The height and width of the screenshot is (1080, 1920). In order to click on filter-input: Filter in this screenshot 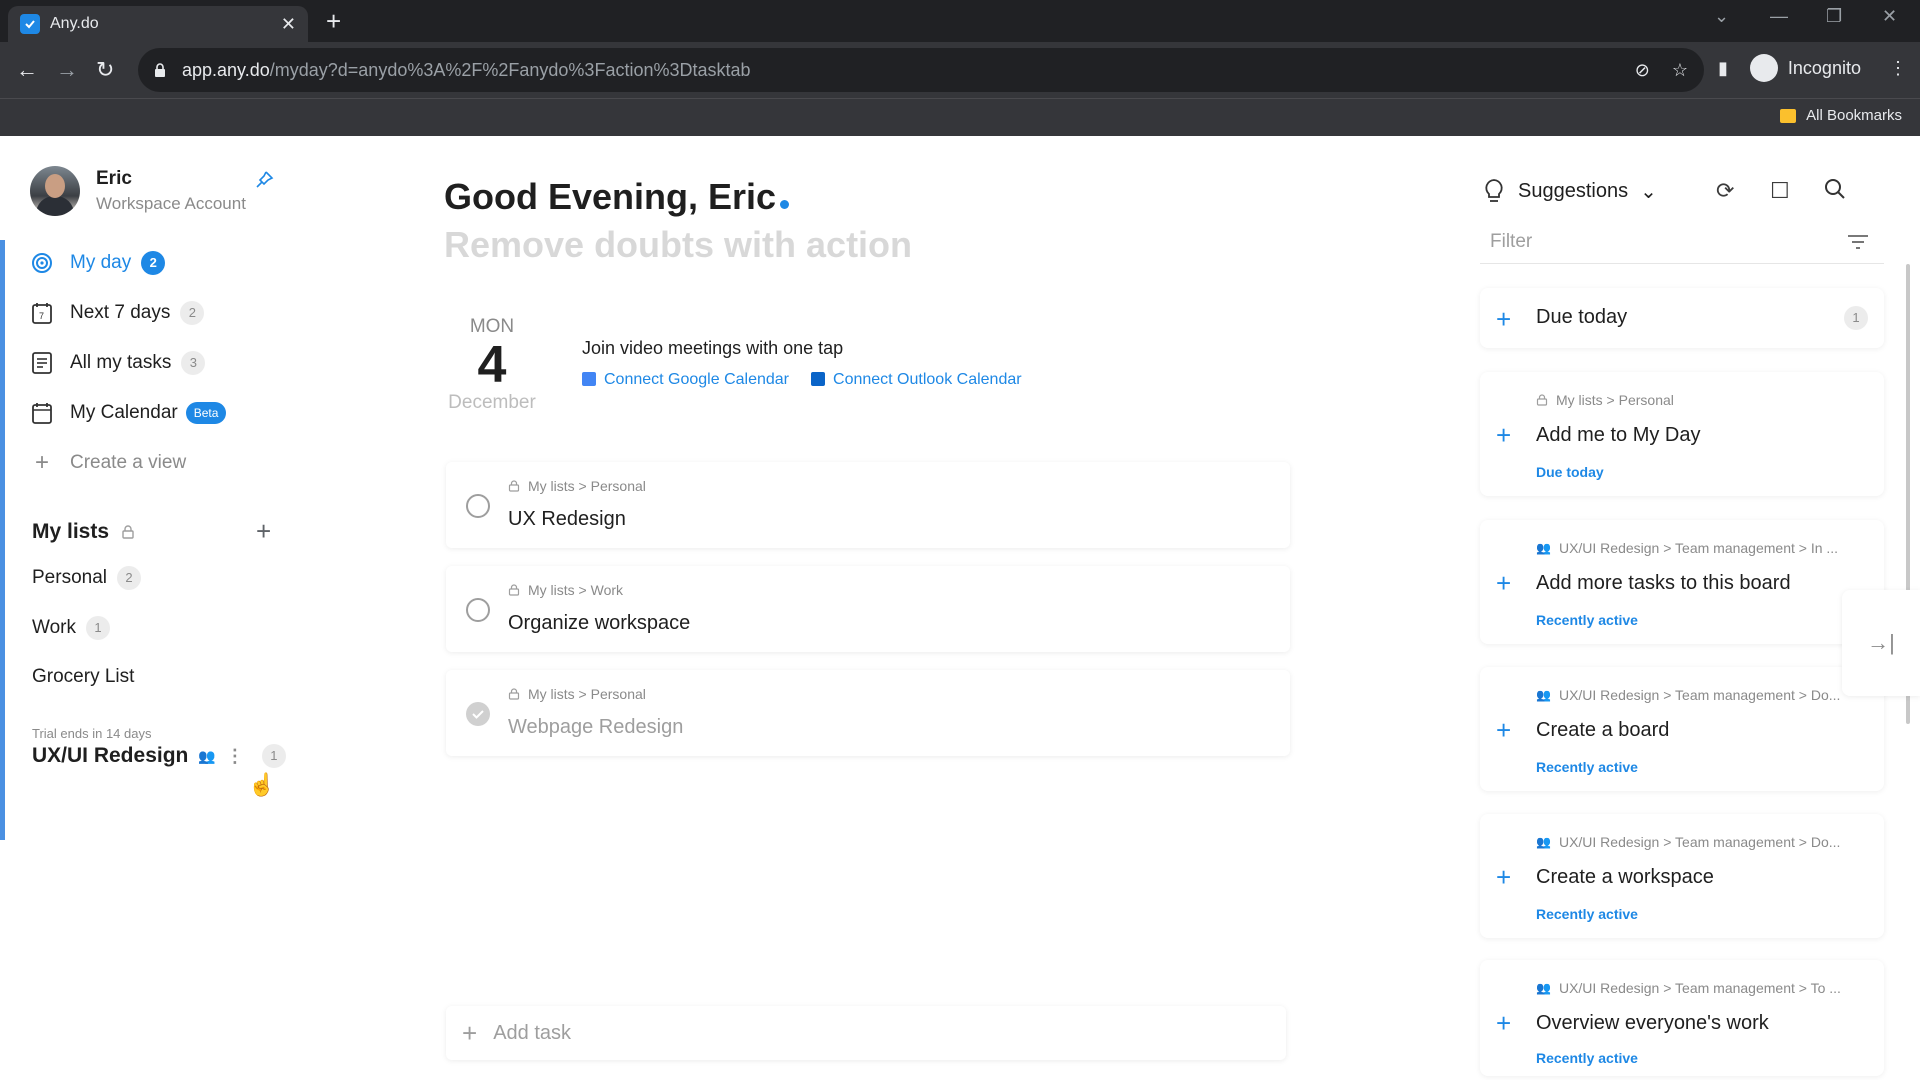, I will do `click(1682, 246)`.